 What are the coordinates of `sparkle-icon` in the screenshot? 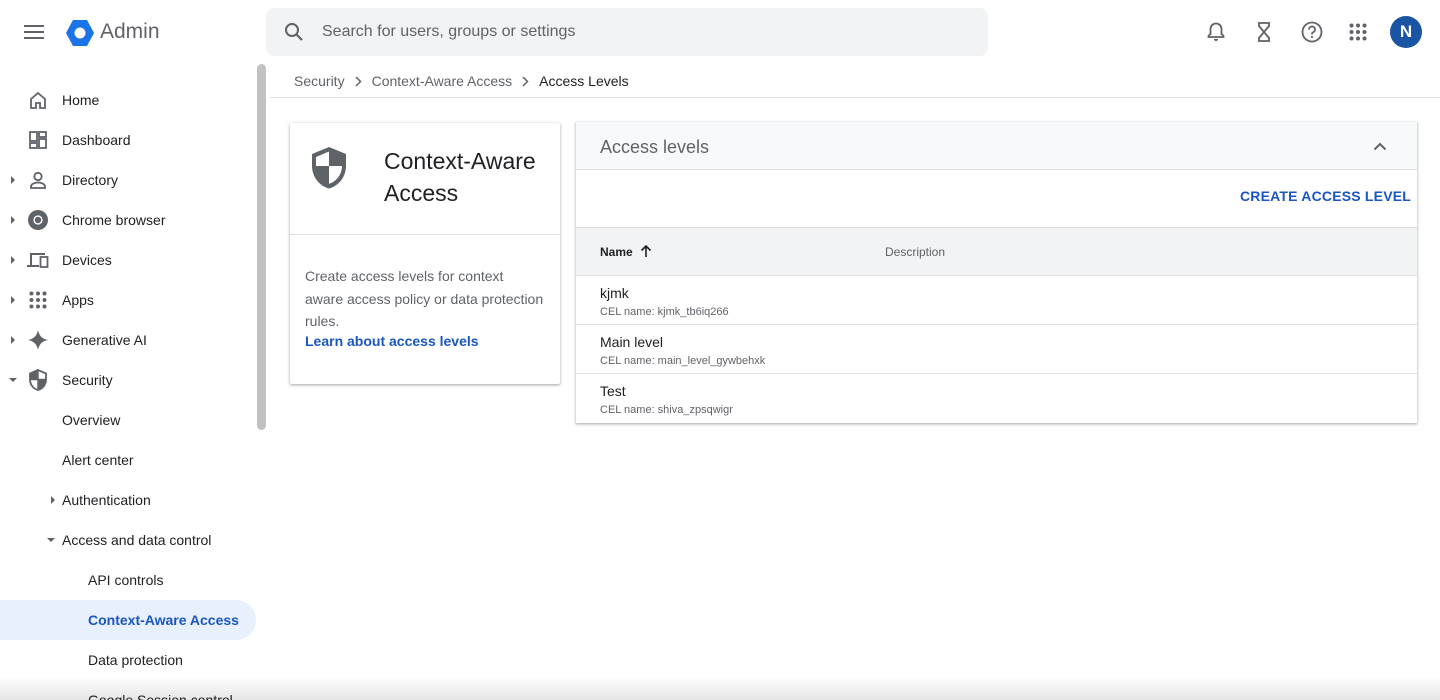 It's located at (38, 340).